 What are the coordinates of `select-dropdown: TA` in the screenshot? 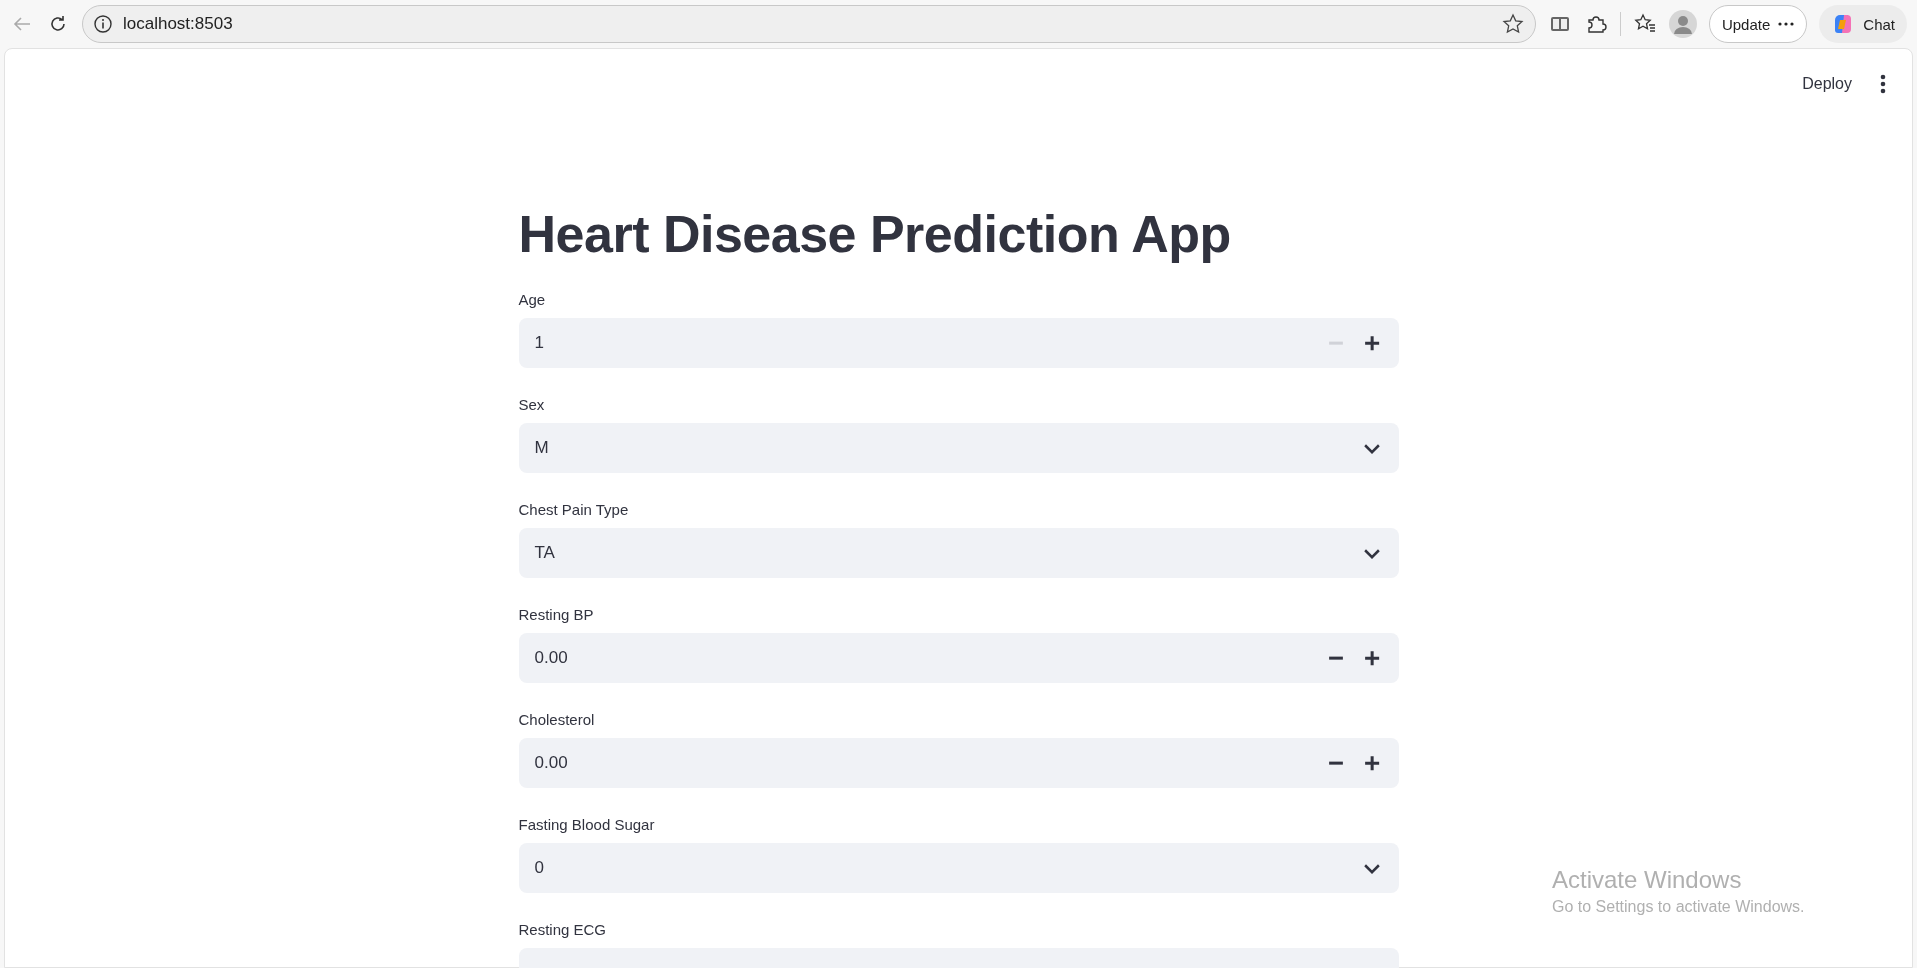 It's located at (958, 553).